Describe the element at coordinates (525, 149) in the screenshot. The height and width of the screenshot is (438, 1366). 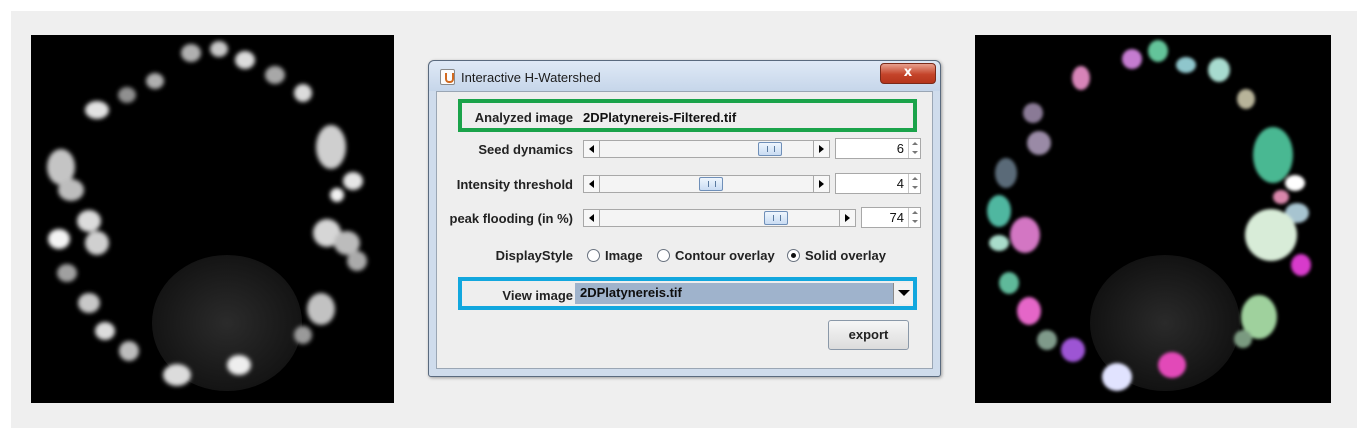
I see `seed-dynamics-label: Seed dynamics` at that location.